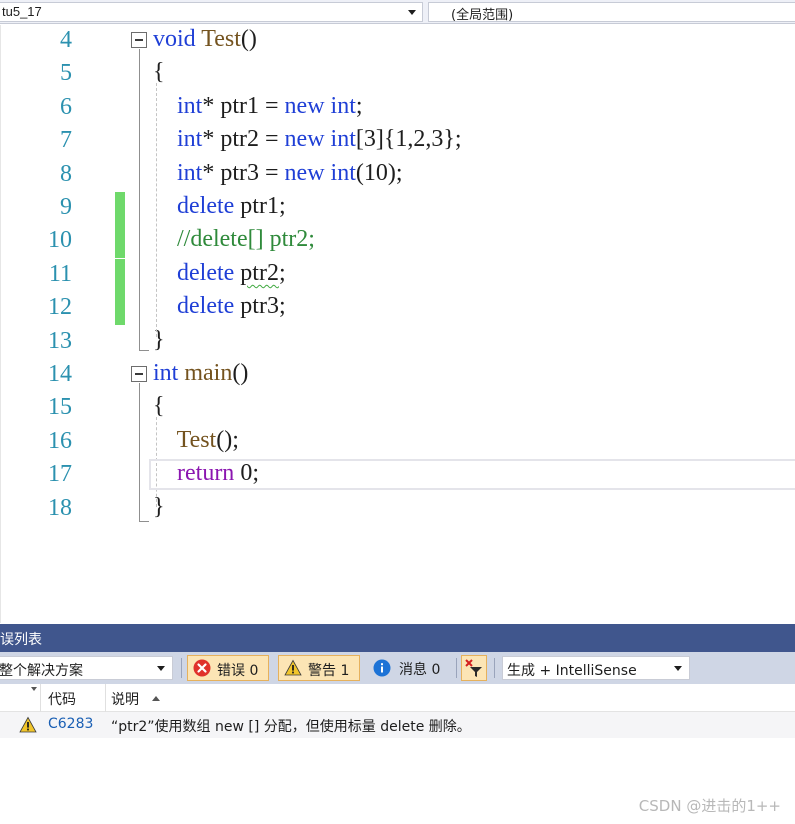  I want to click on code-text: delete ptr3;, so click(219, 306).